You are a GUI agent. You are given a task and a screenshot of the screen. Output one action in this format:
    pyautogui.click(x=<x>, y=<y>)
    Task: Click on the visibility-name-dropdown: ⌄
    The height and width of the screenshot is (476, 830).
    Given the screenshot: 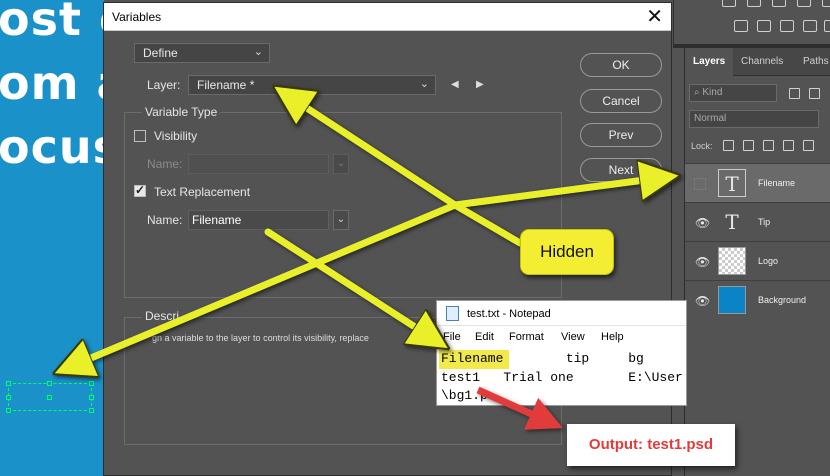 What is the action you would take?
    pyautogui.click(x=341, y=164)
    